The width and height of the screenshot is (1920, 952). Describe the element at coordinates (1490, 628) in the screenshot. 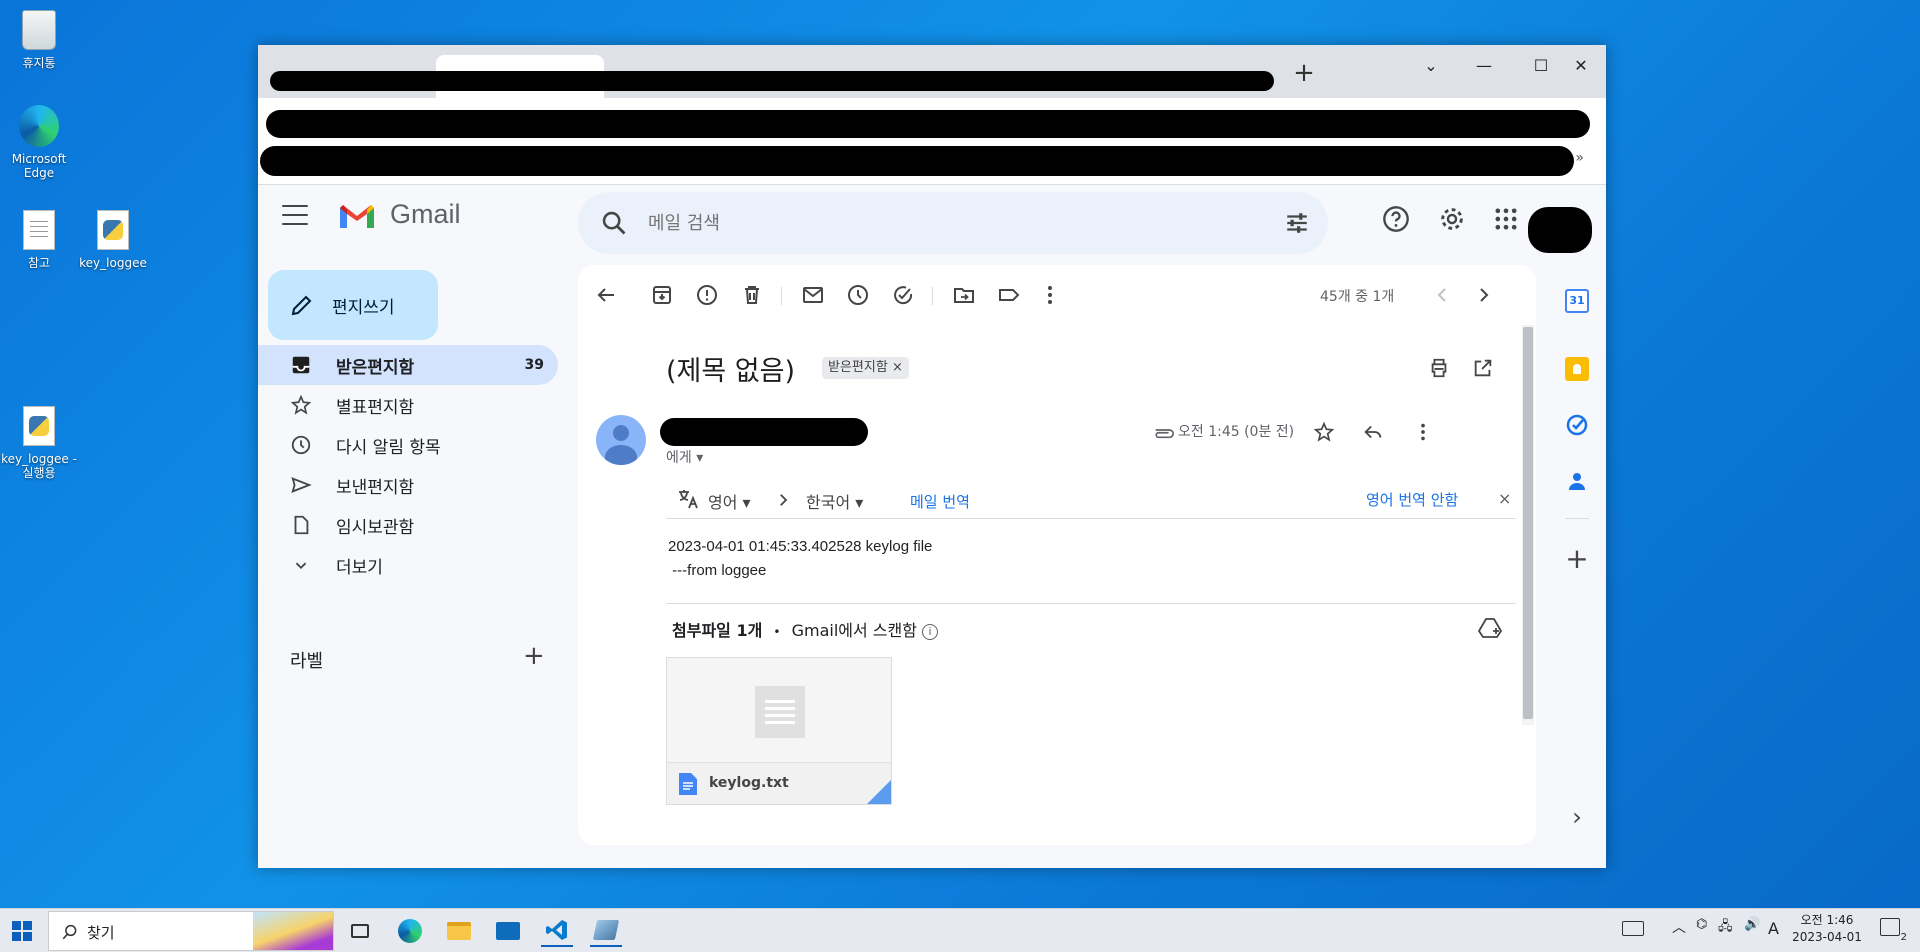

I see `save-to-drive-icon` at that location.